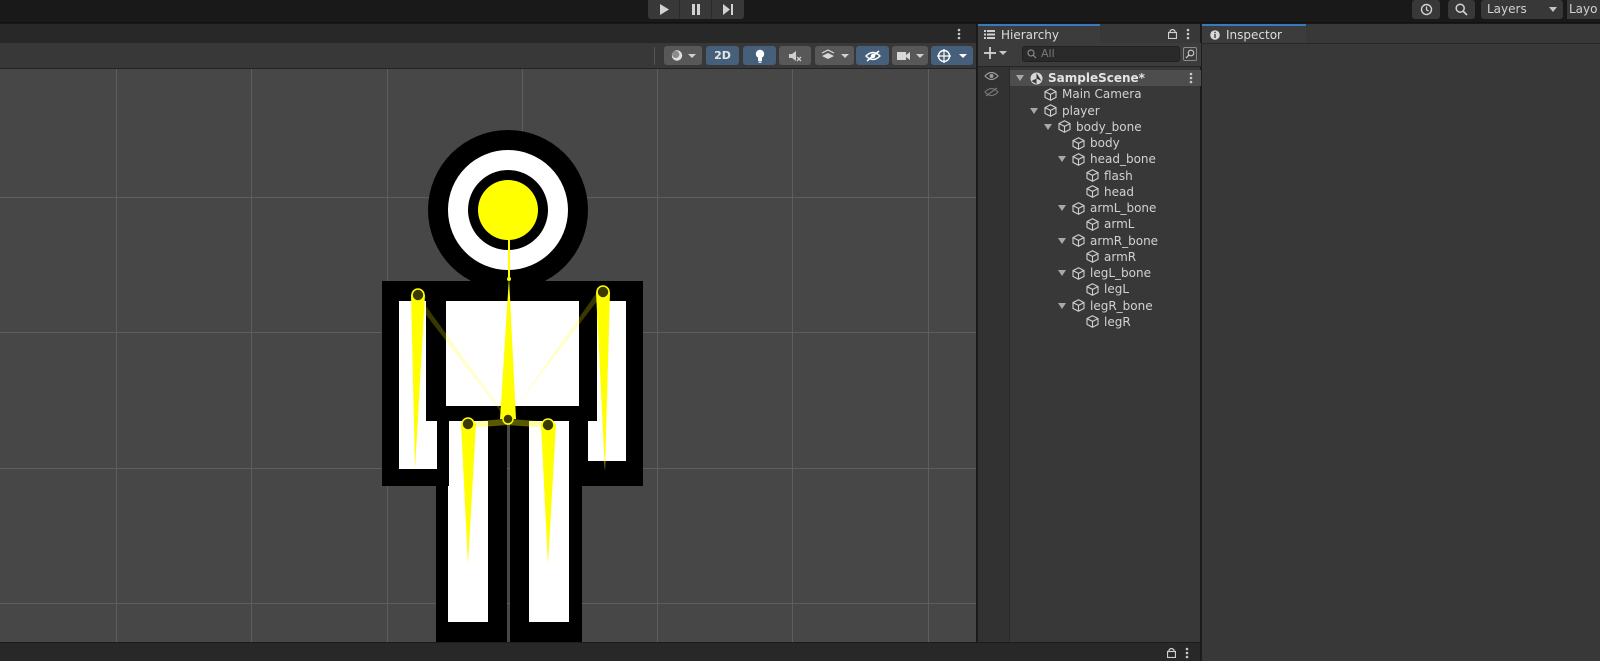 The height and width of the screenshot is (661, 1600). I want to click on eye-icon, so click(991, 76).